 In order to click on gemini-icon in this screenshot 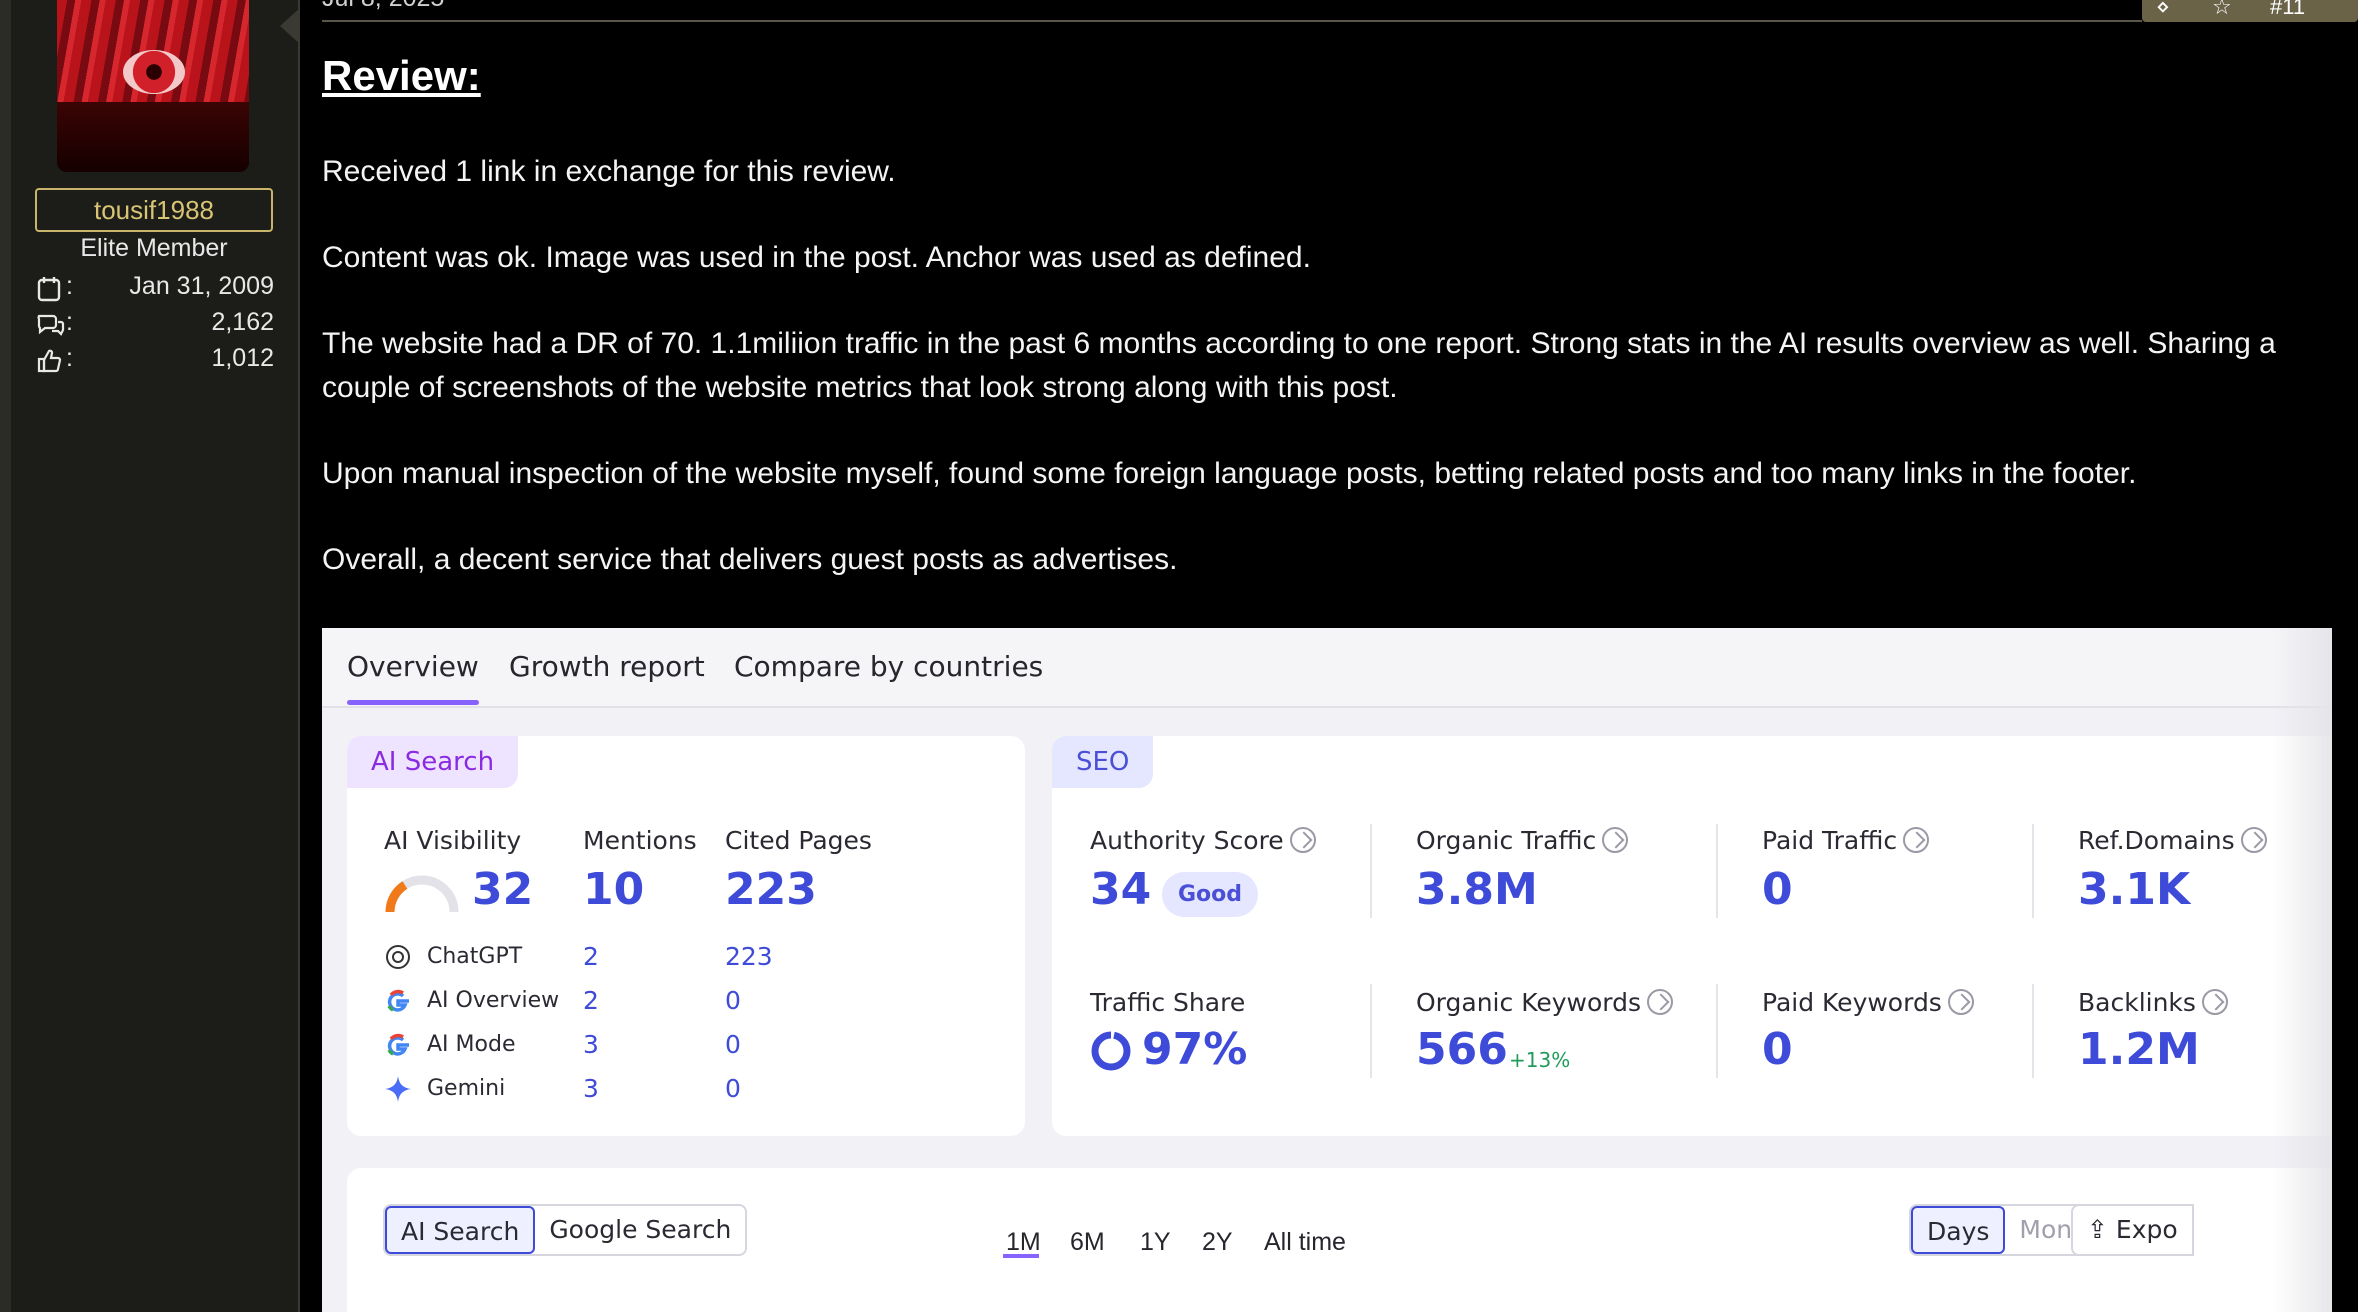, I will do `click(398, 1089)`.